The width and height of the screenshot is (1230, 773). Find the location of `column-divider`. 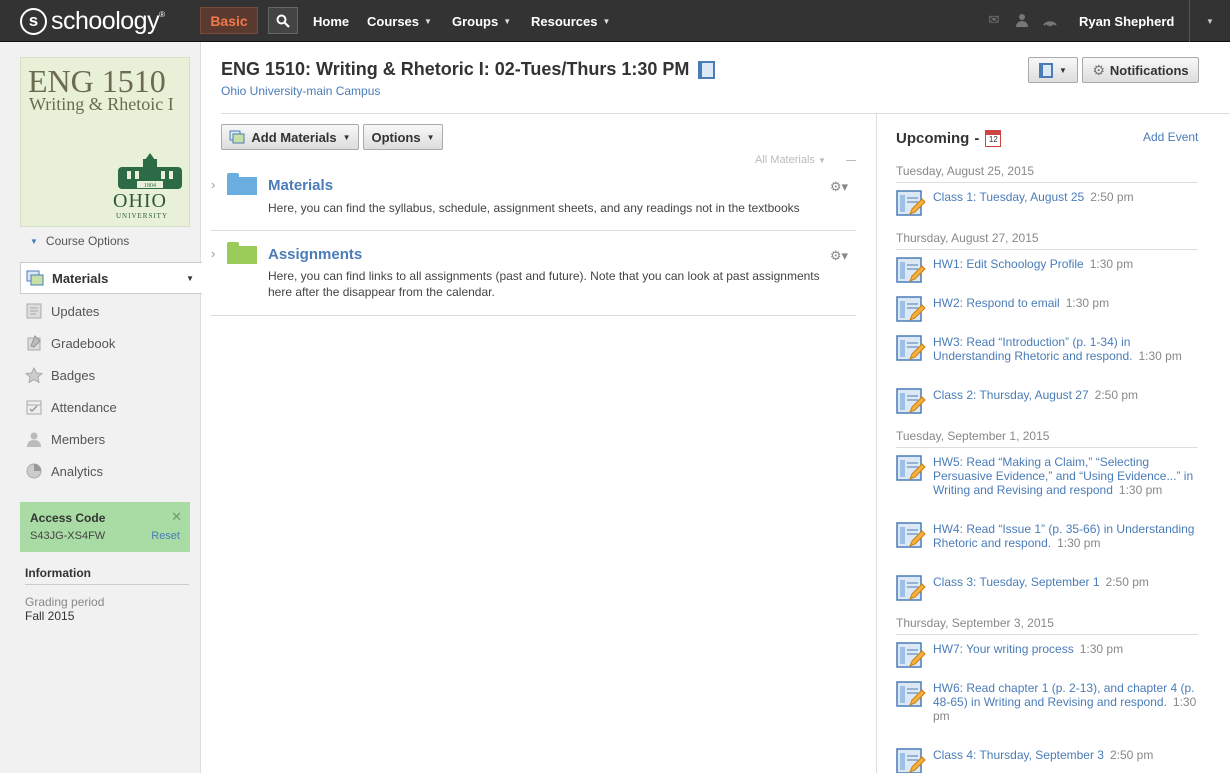

column-divider is located at coordinates (876, 443).